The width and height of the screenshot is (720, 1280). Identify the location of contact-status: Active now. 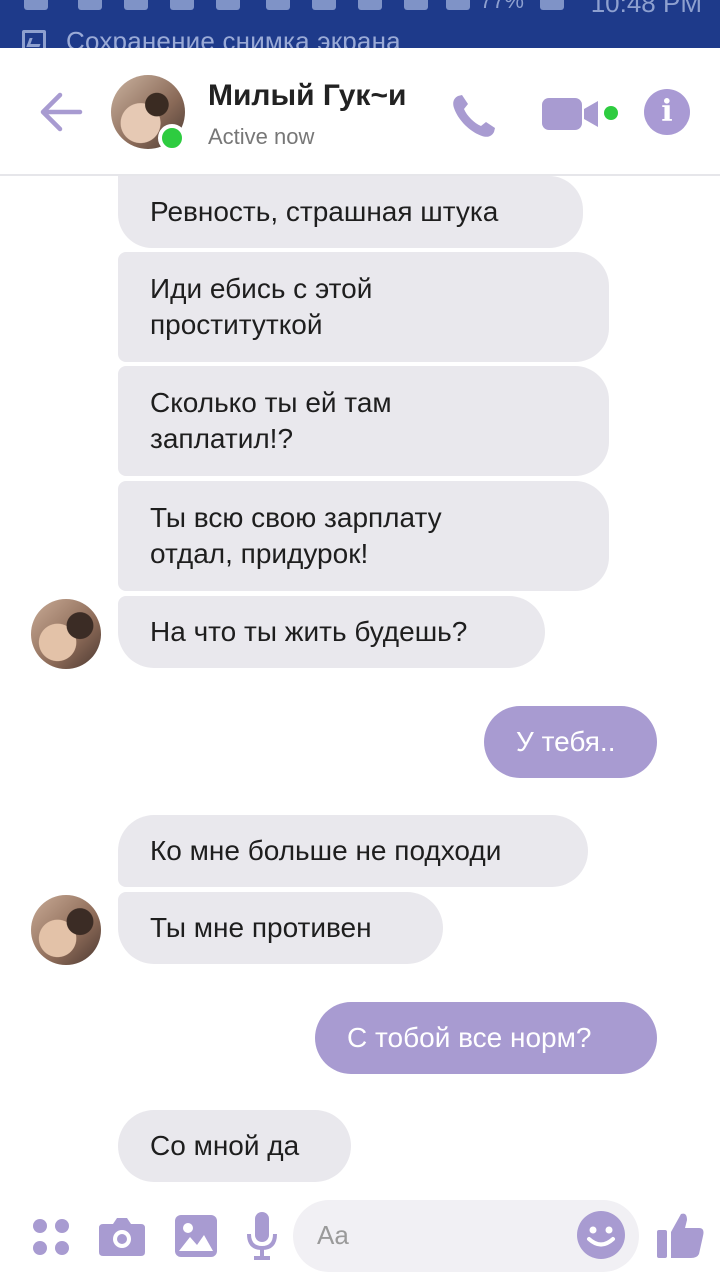
(261, 136).